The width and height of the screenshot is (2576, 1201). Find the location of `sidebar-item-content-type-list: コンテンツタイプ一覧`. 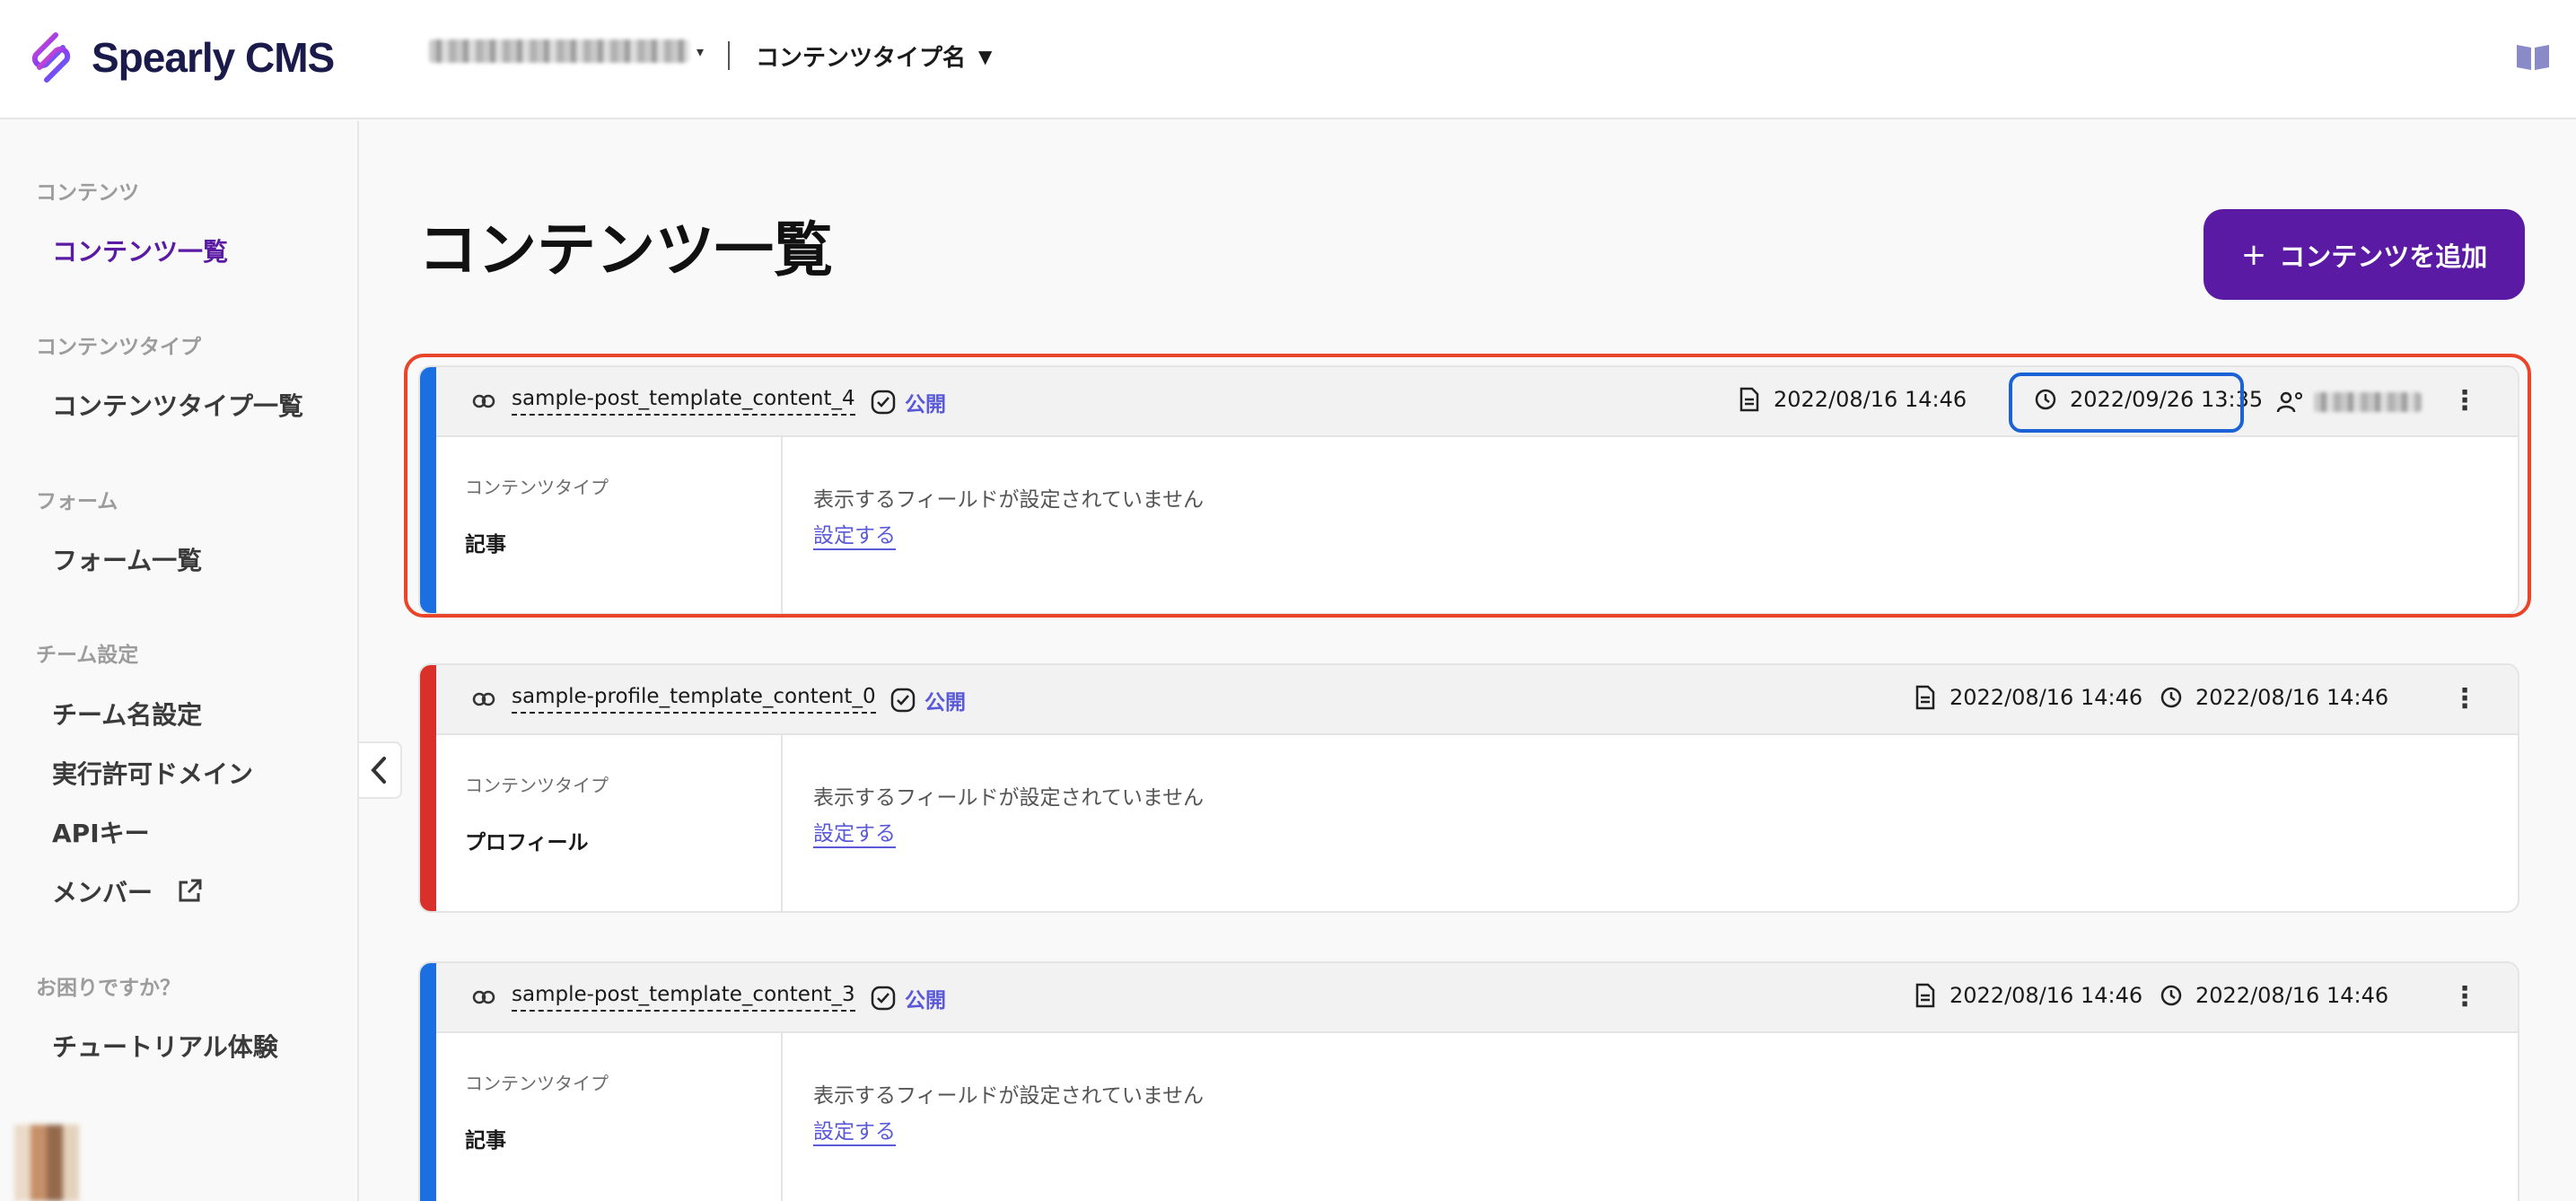

sidebar-item-content-type-list: コンテンツタイプ一覧 is located at coordinates (177, 405).